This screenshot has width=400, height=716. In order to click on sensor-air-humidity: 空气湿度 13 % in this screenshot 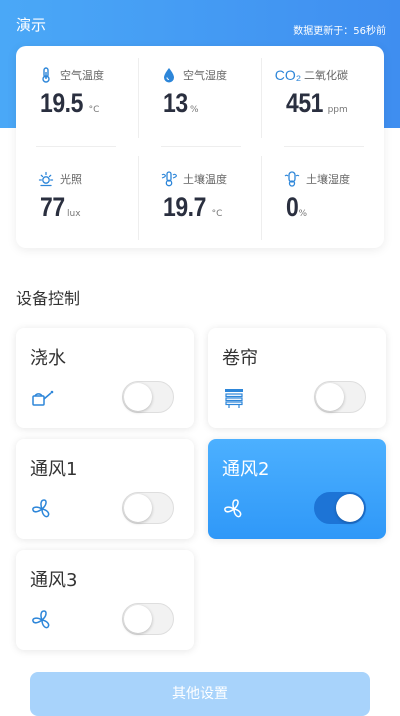, I will do `click(200, 94)`.